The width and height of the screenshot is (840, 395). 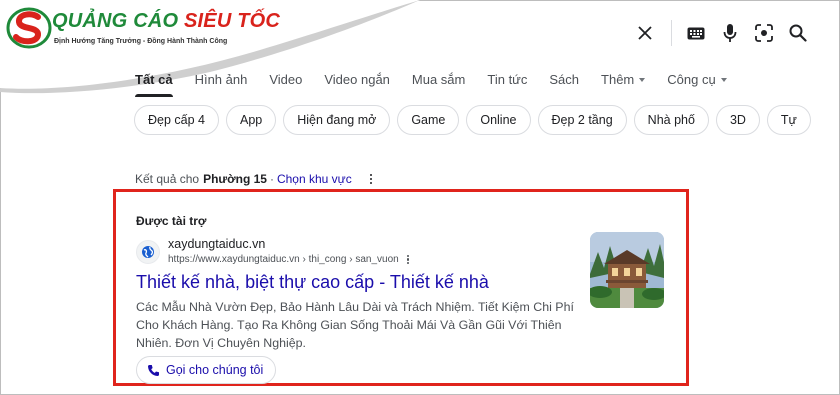 I want to click on keyboard-icon, so click(x=696, y=33).